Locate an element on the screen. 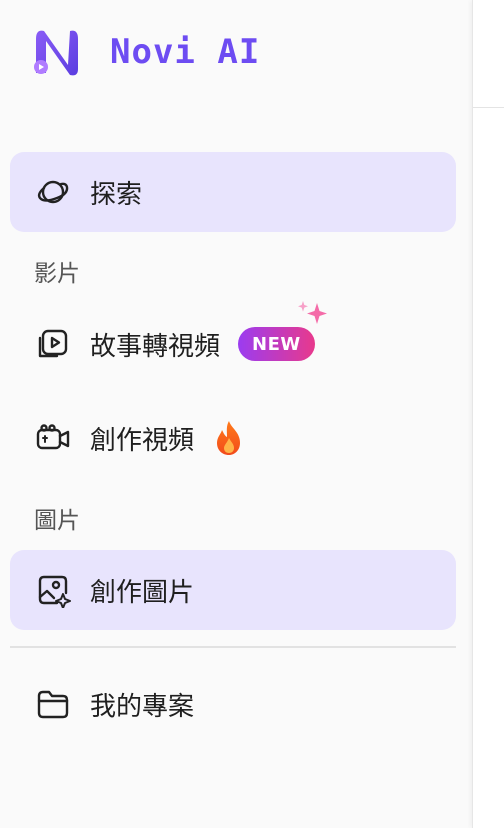 This screenshot has height=828, width=504. header-divider is located at coordinates (488, 107).